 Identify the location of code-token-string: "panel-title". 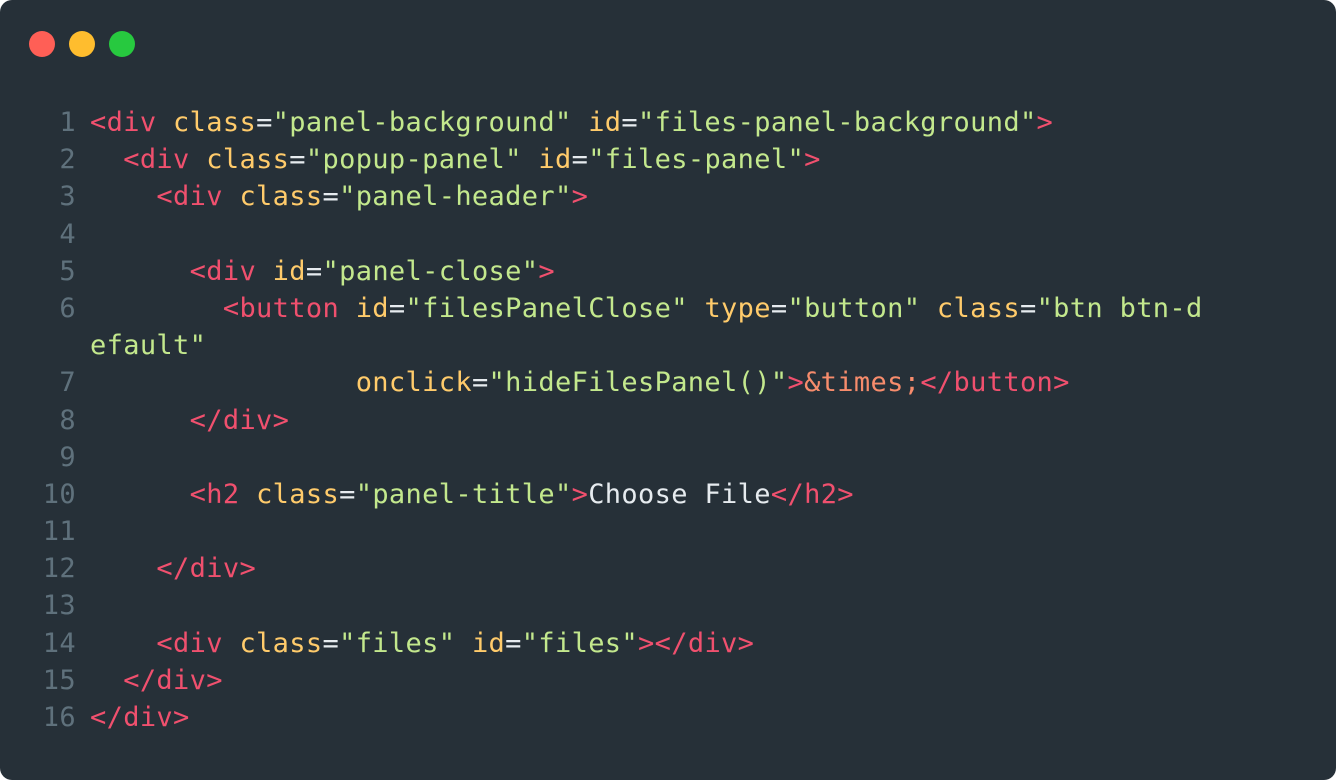
(463, 494).